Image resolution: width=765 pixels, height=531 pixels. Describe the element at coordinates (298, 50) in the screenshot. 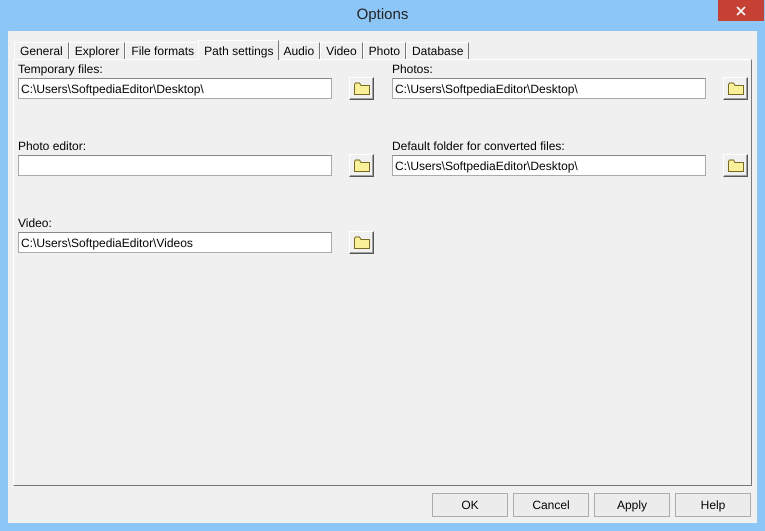

I see `tab: Audio` at that location.